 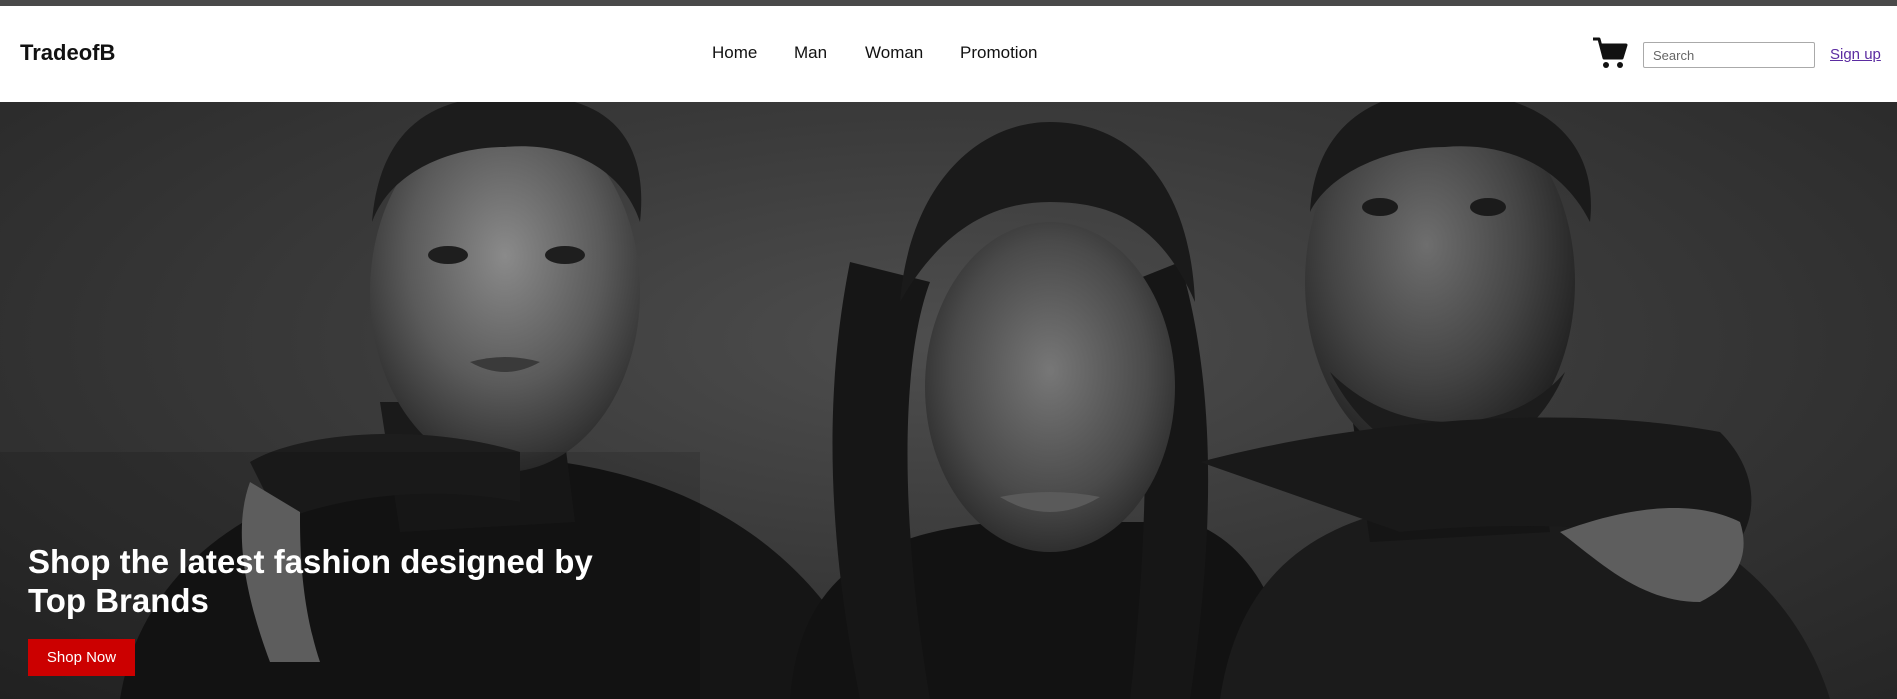 What do you see at coordinates (998, 53) in the screenshot?
I see `nav-item-promotion: Promotion` at bounding box center [998, 53].